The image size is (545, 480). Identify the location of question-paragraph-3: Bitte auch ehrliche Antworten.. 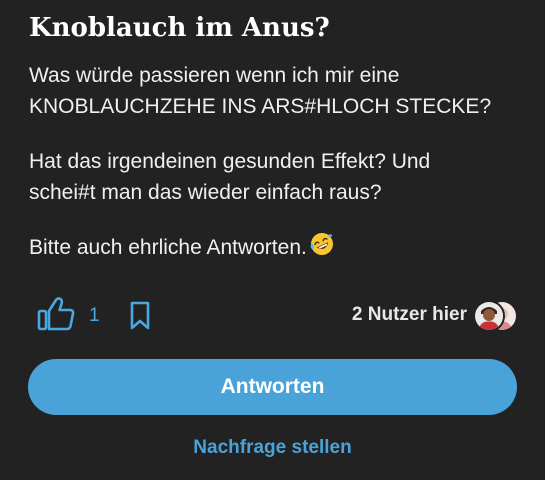
(279, 248).